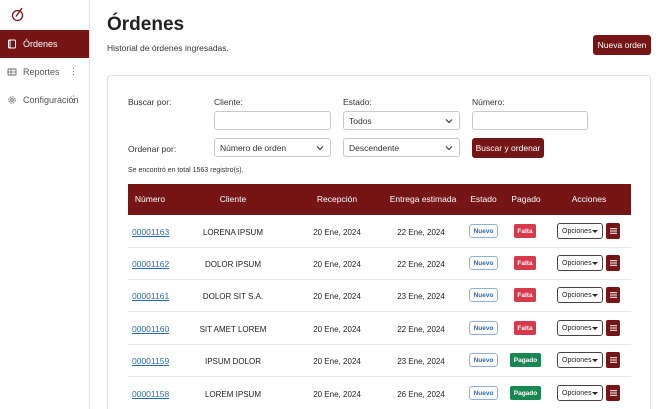  Describe the element at coordinates (150, 296) in the screenshot. I see `order-number-link: 00001161` at that location.